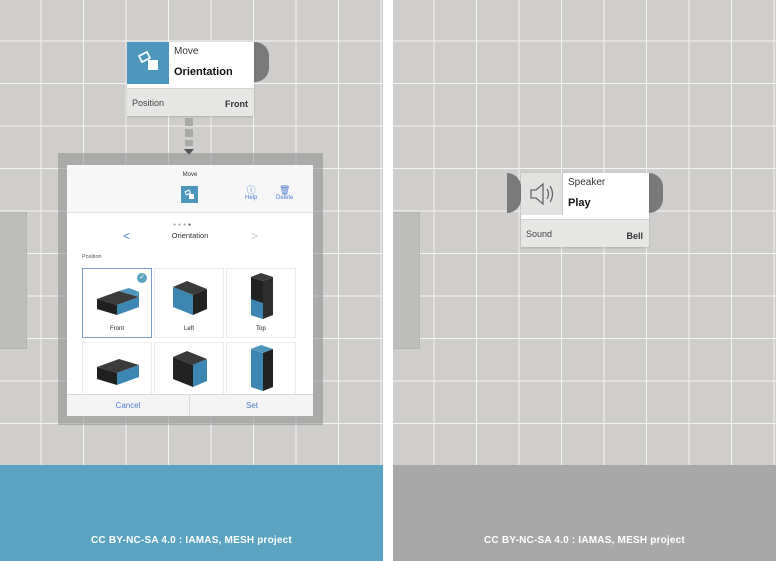  What do you see at coordinates (634, 236) in the screenshot?
I see `property-value: Bell` at bounding box center [634, 236].